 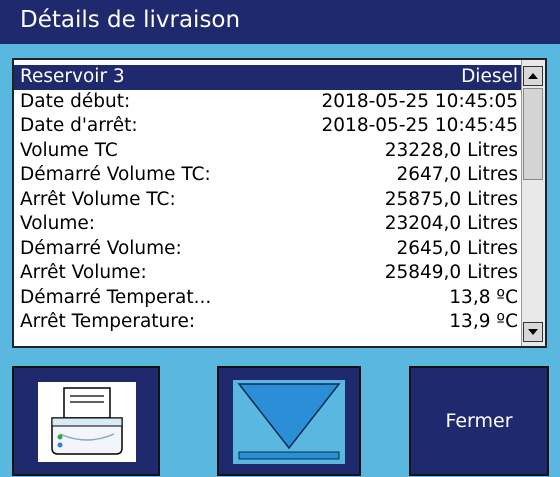 What do you see at coordinates (79, 125) in the screenshot?
I see `row-label: Date d'arrêt:` at bounding box center [79, 125].